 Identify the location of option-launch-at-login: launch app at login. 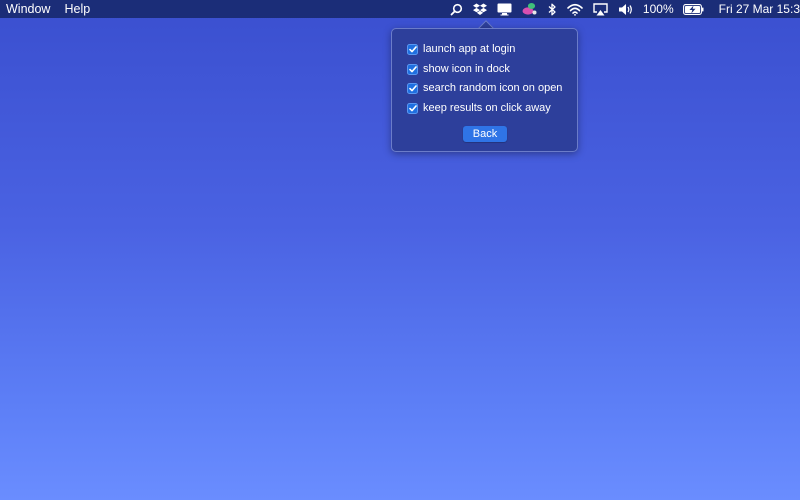
(461, 49).